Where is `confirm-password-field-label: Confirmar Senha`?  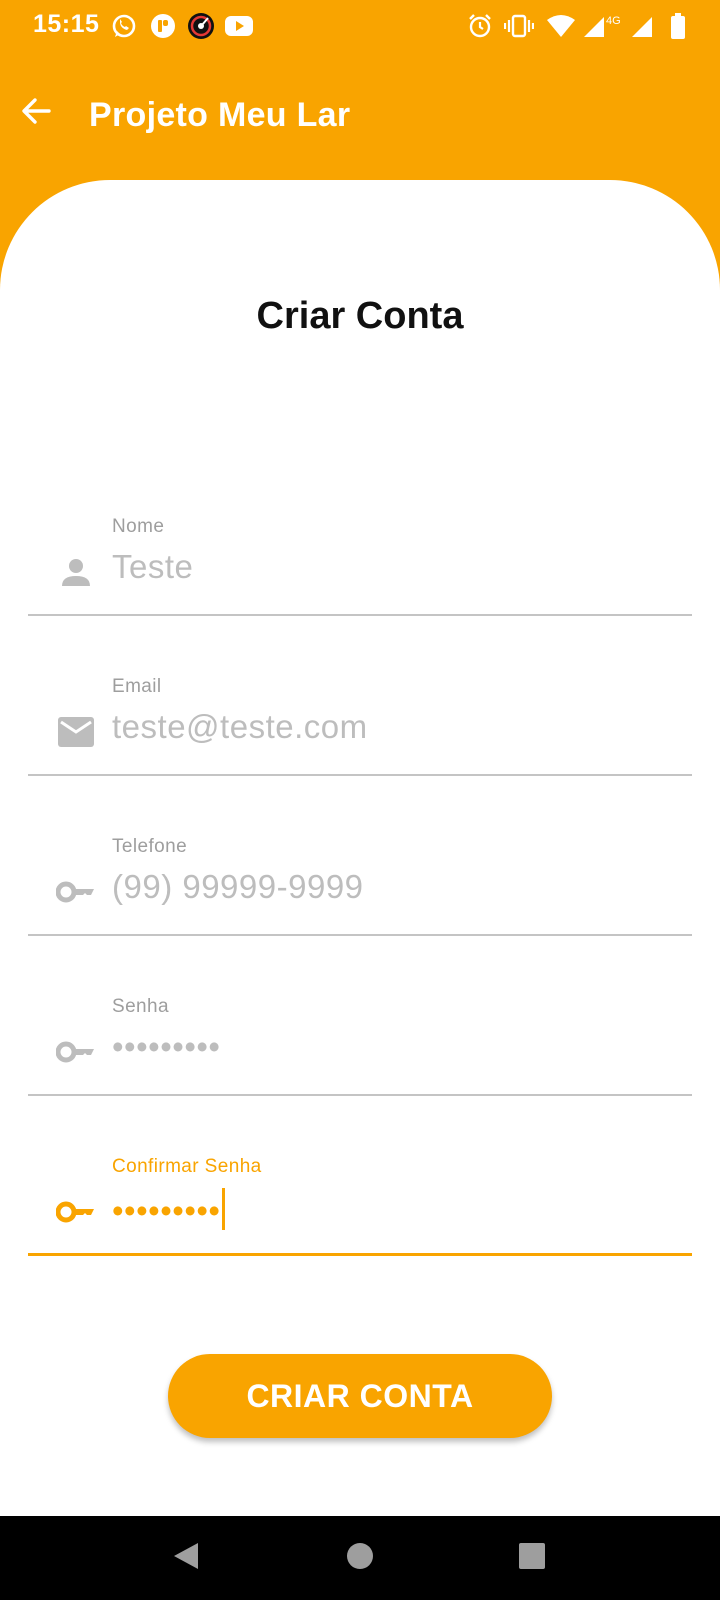
confirm-password-field-label: Confirmar Senha is located at coordinates (187, 1166).